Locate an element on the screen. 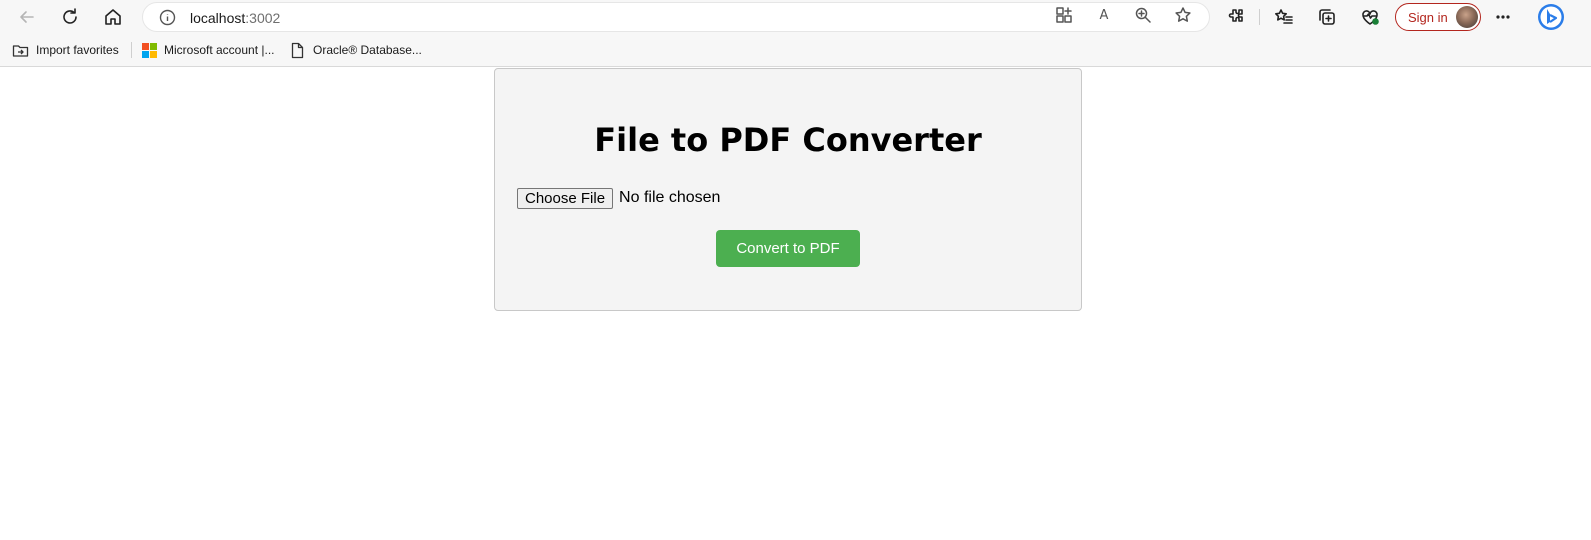 The image size is (1591, 540). heart-pulse-icon is located at coordinates (1370, 17).